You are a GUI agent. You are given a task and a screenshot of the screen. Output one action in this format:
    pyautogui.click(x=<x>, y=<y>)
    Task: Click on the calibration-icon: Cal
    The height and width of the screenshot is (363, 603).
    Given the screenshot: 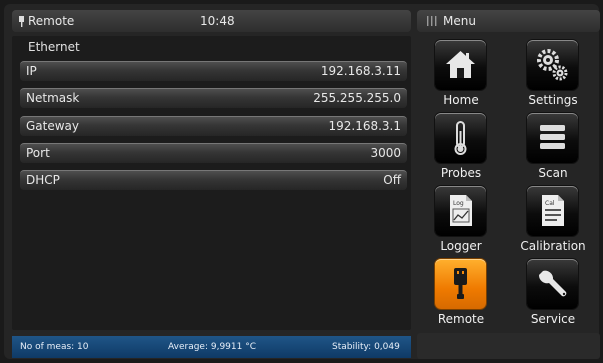 What is the action you would take?
    pyautogui.click(x=552, y=211)
    